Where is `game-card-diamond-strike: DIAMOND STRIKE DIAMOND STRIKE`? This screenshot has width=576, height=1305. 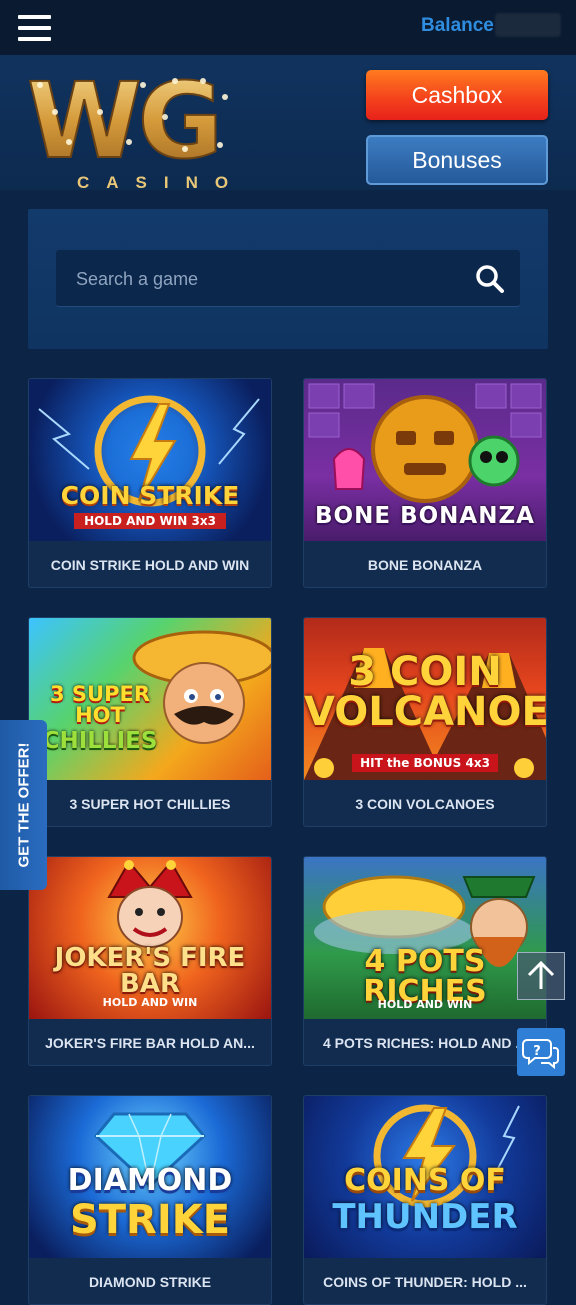 game-card-diamond-strike: DIAMOND STRIKE DIAMOND STRIKE is located at coordinates (150, 1200).